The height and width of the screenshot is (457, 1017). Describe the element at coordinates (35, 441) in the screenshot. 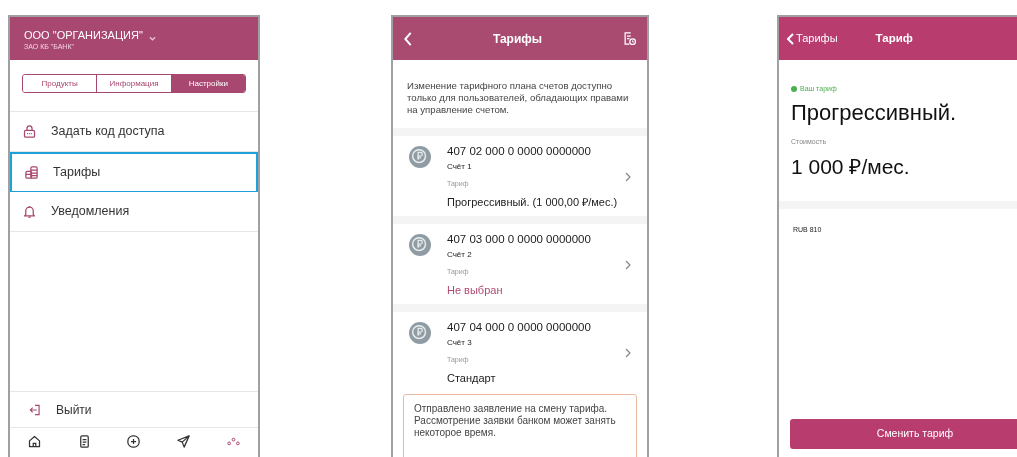

I see `home-icon` at that location.